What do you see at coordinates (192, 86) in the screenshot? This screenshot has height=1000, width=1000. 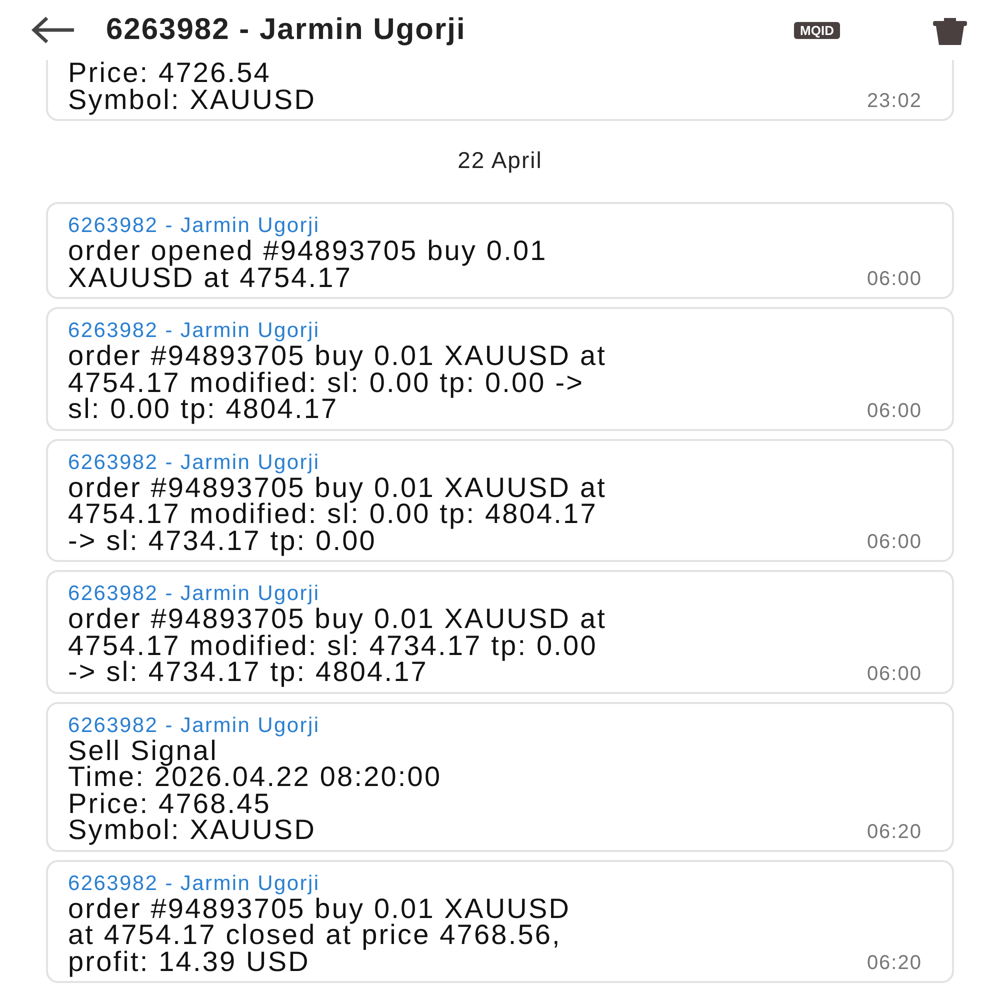 I see `message-text: Price: 4726.54 Symbol: XAUUSD` at bounding box center [192, 86].